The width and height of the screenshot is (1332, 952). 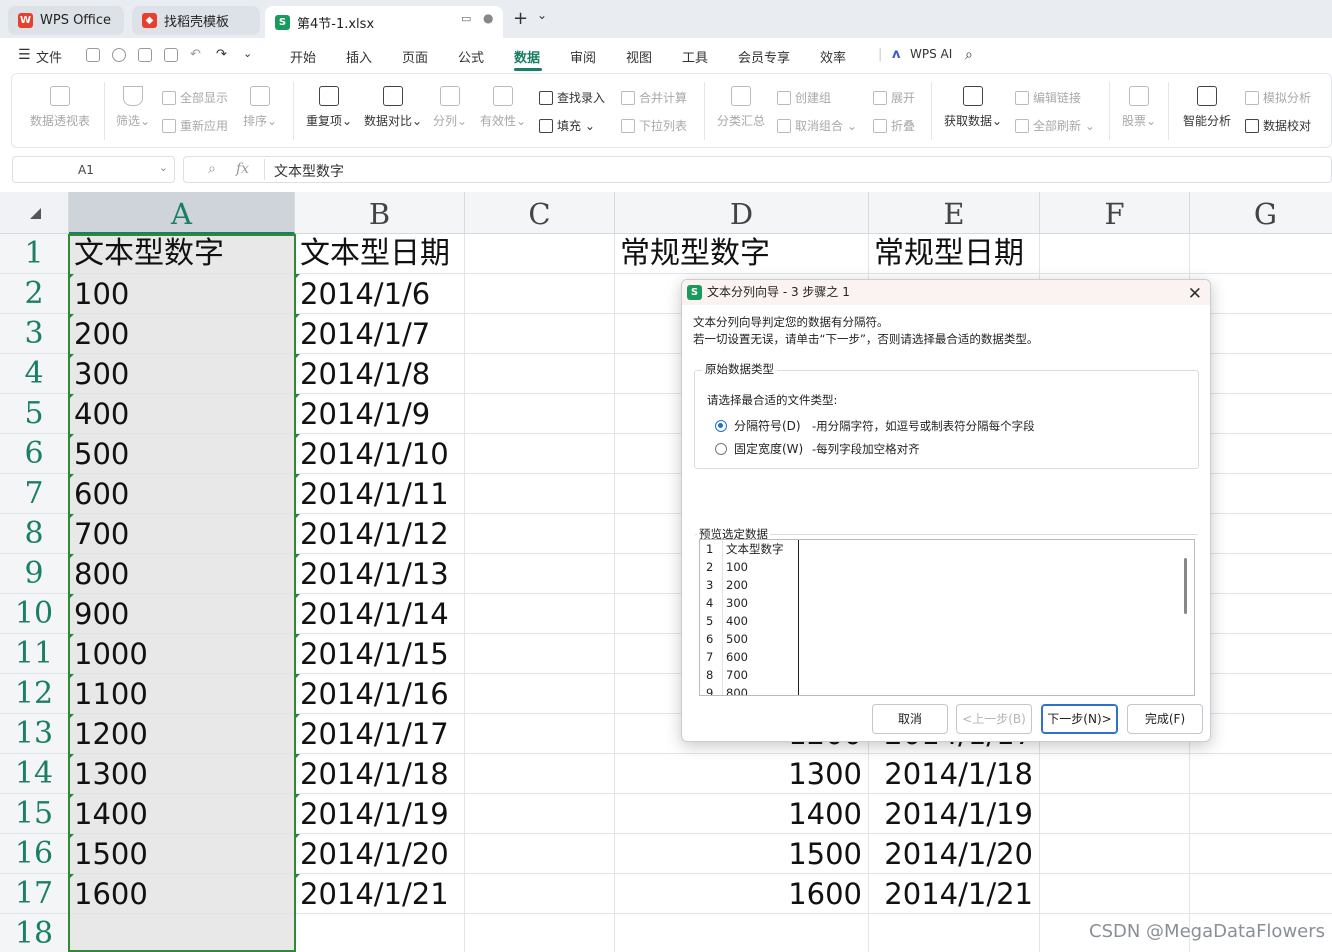 I want to click on select-all-corner, so click(x=34, y=213).